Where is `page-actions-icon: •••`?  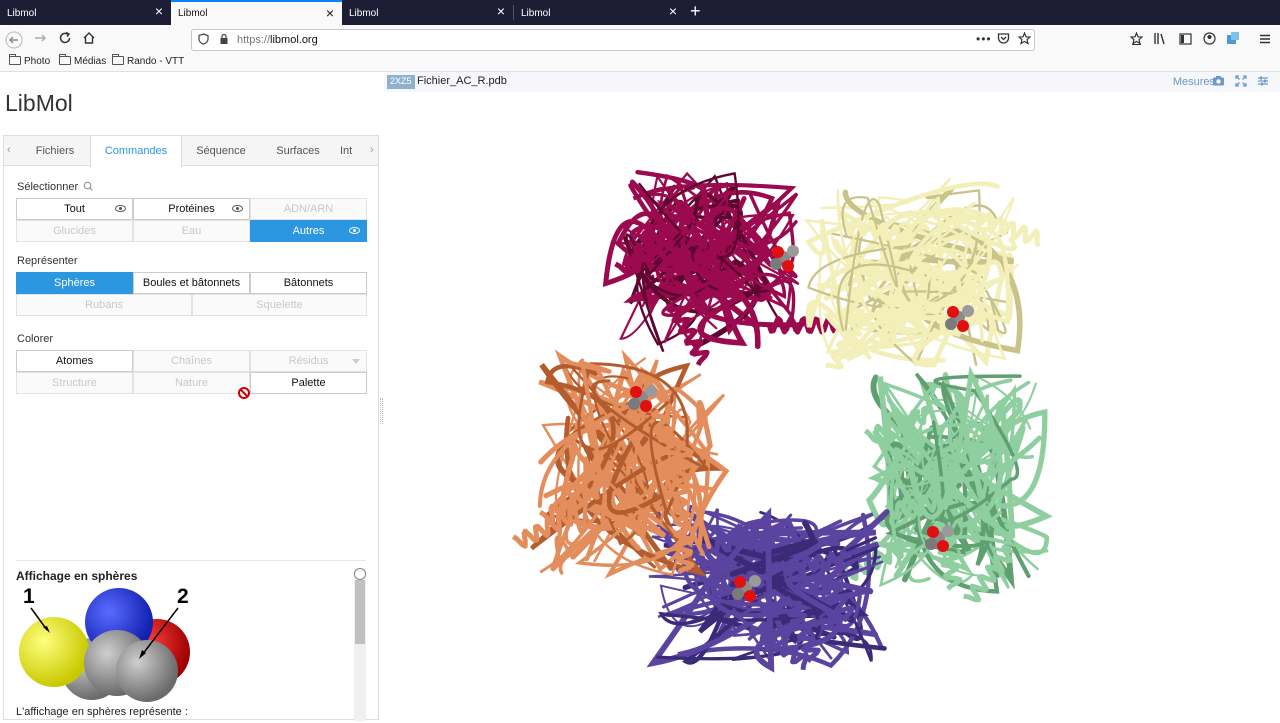
page-actions-icon: ••• is located at coordinates (984, 39).